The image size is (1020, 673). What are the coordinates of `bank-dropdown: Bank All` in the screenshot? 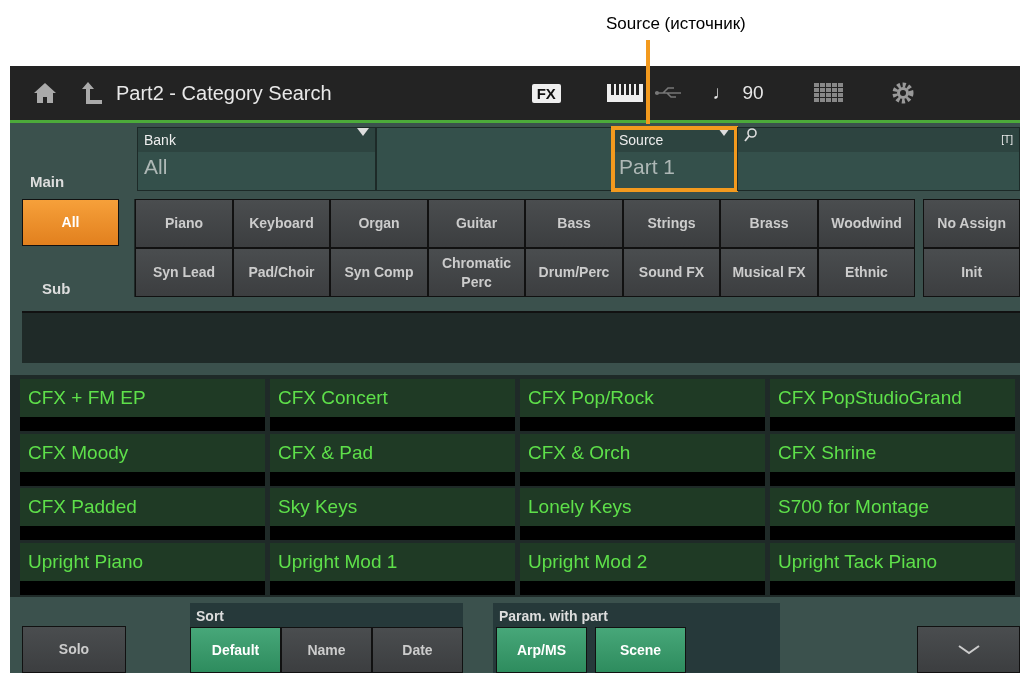 It's located at (256, 159).